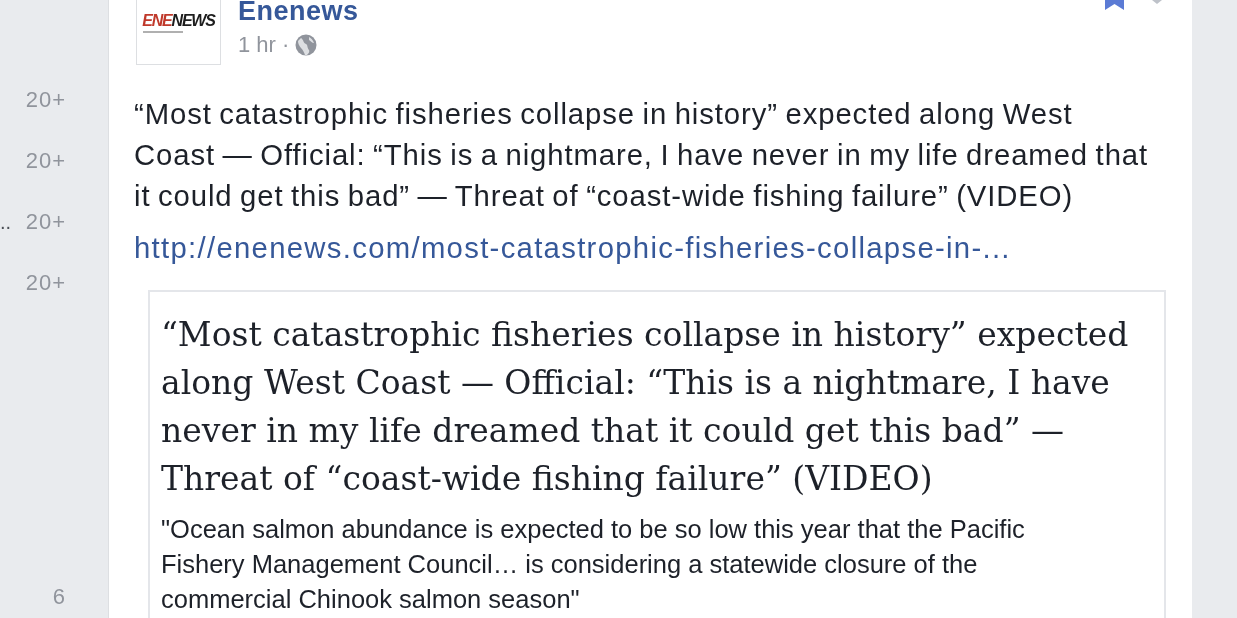  Describe the element at coordinates (593, 564) in the screenshot. I see `preview-description: "Ocean salmon abundance is expected to be so low this year that the Pacific Fishery Management Council… is considering a statewide closure of the commercial Chinook salmon season"` at that location.